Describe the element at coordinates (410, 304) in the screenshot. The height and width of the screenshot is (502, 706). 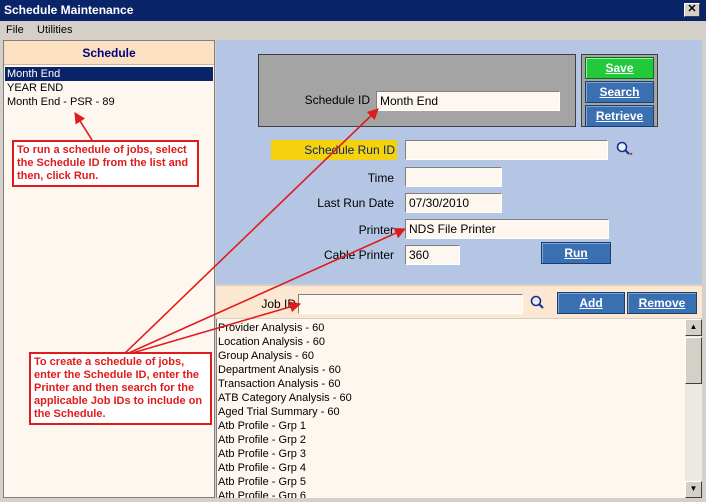
I see `job-id-field` at that location.